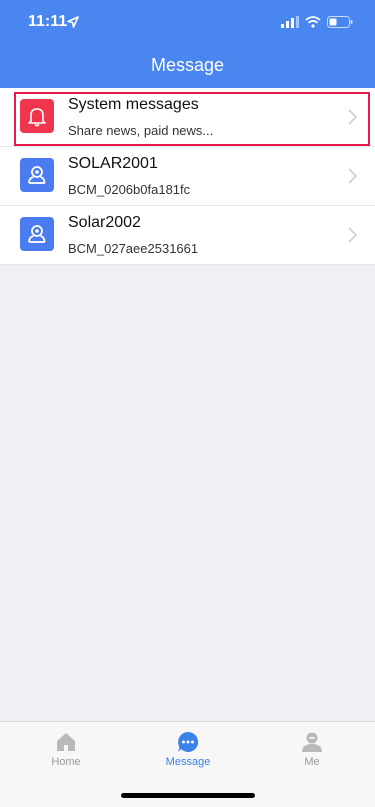 The width and height of the screenshot is (375, 807). I want to click on app-header: 11:11 Message, so click(187, 44).